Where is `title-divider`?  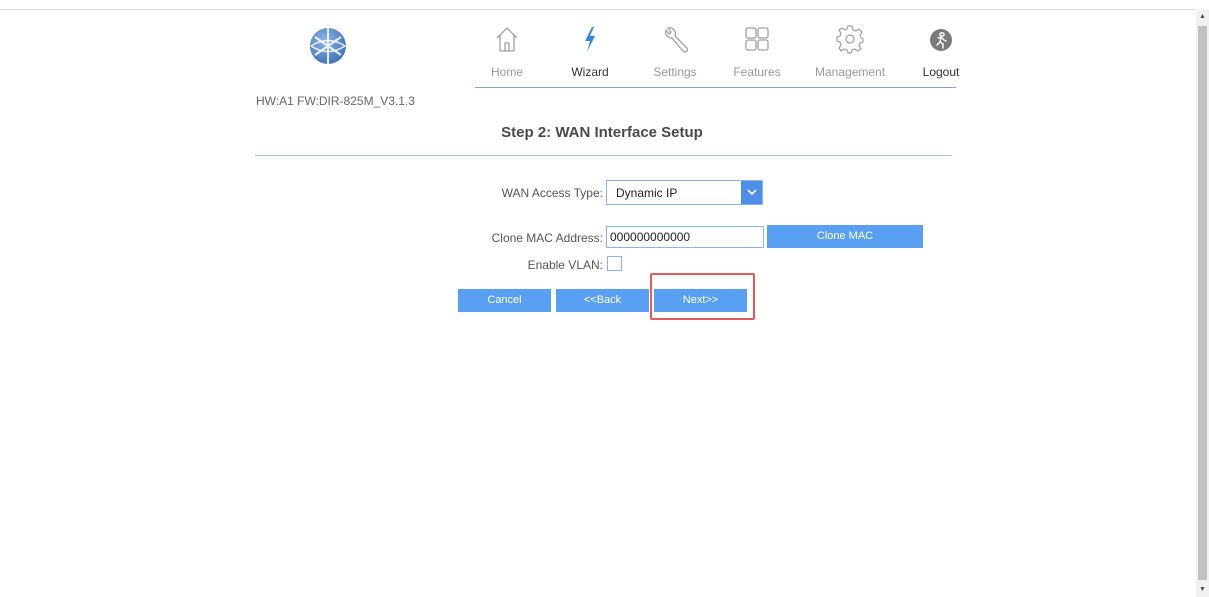 title-divider is located at coordinates (603, 155).